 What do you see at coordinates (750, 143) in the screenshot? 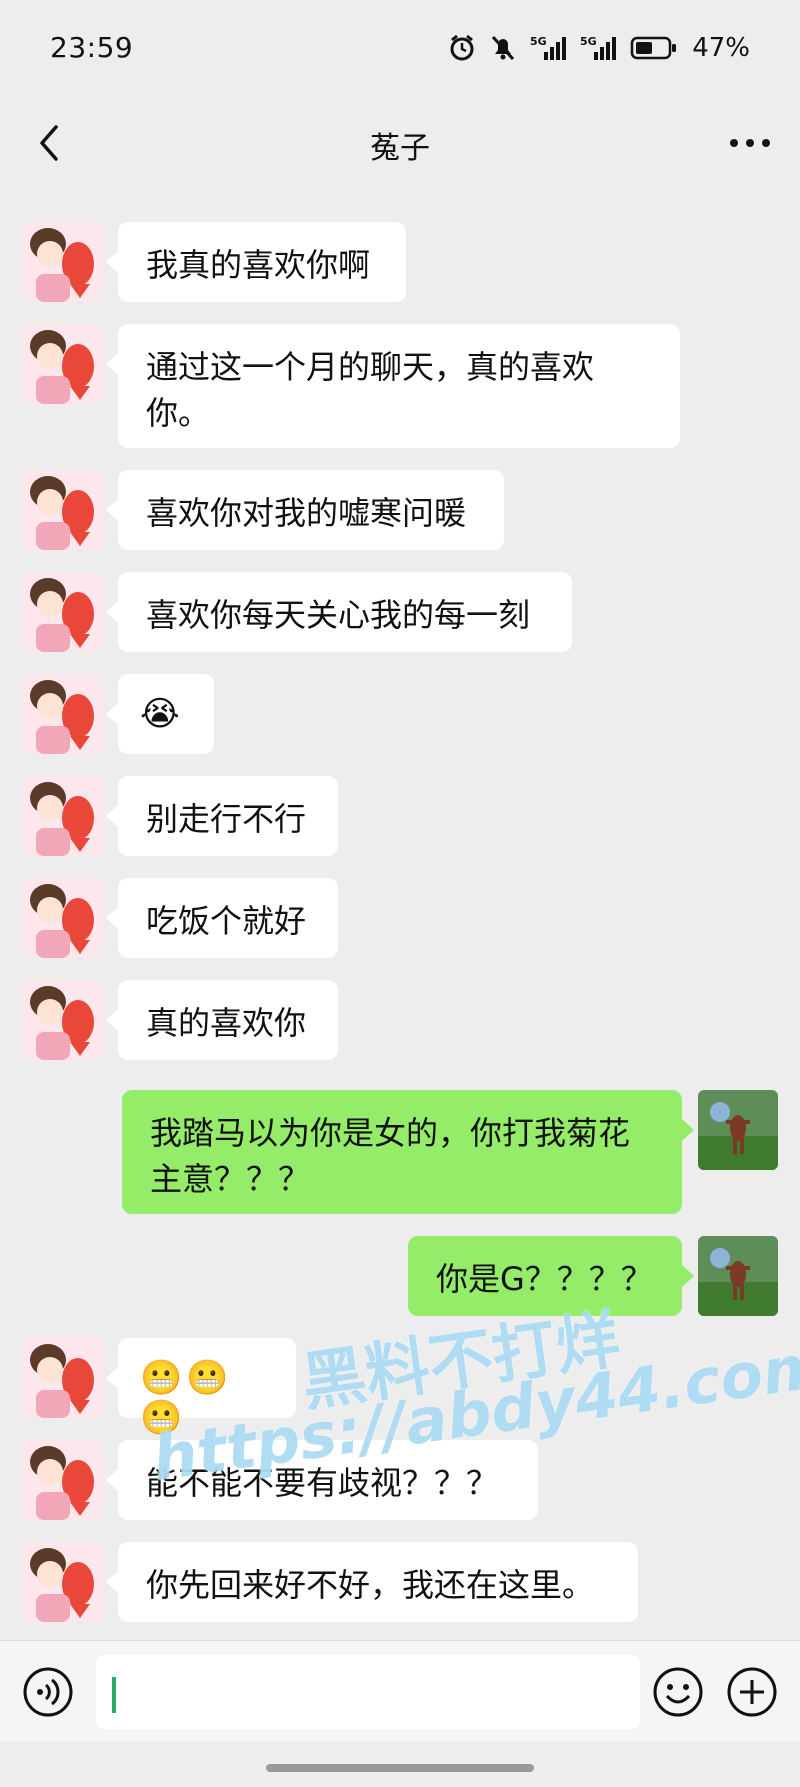
I see `more-horizontal-icon` at bounding box center [750, 143].